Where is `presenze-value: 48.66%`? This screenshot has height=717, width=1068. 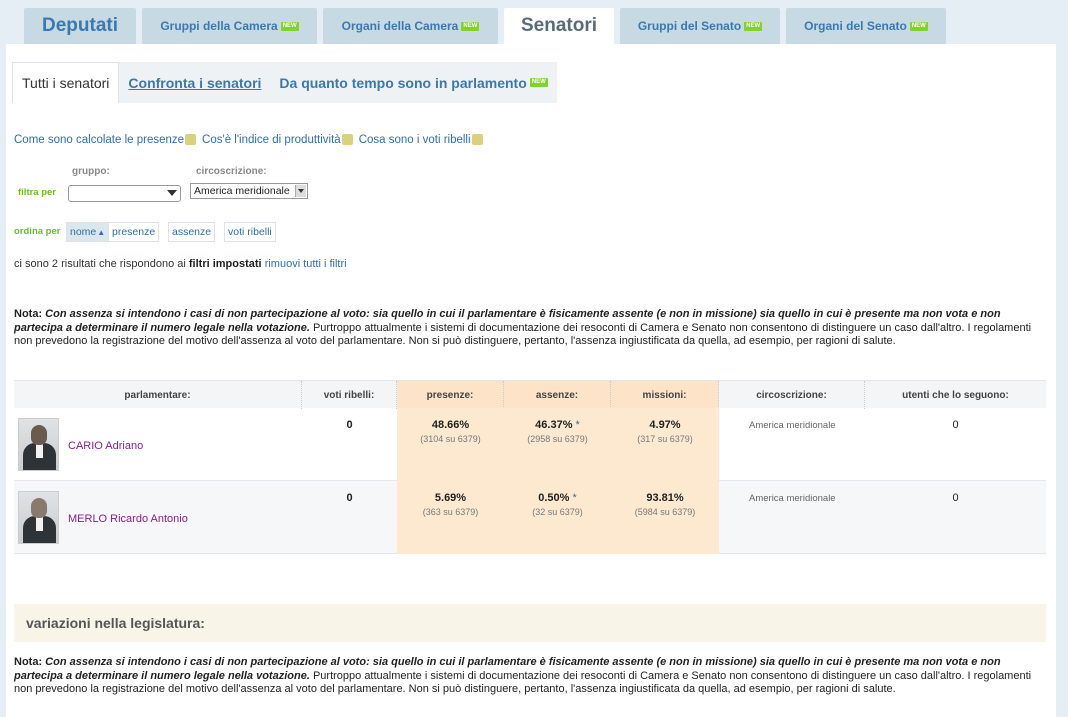
presenze-value: 48.66% is located at coordinates (450, 425).